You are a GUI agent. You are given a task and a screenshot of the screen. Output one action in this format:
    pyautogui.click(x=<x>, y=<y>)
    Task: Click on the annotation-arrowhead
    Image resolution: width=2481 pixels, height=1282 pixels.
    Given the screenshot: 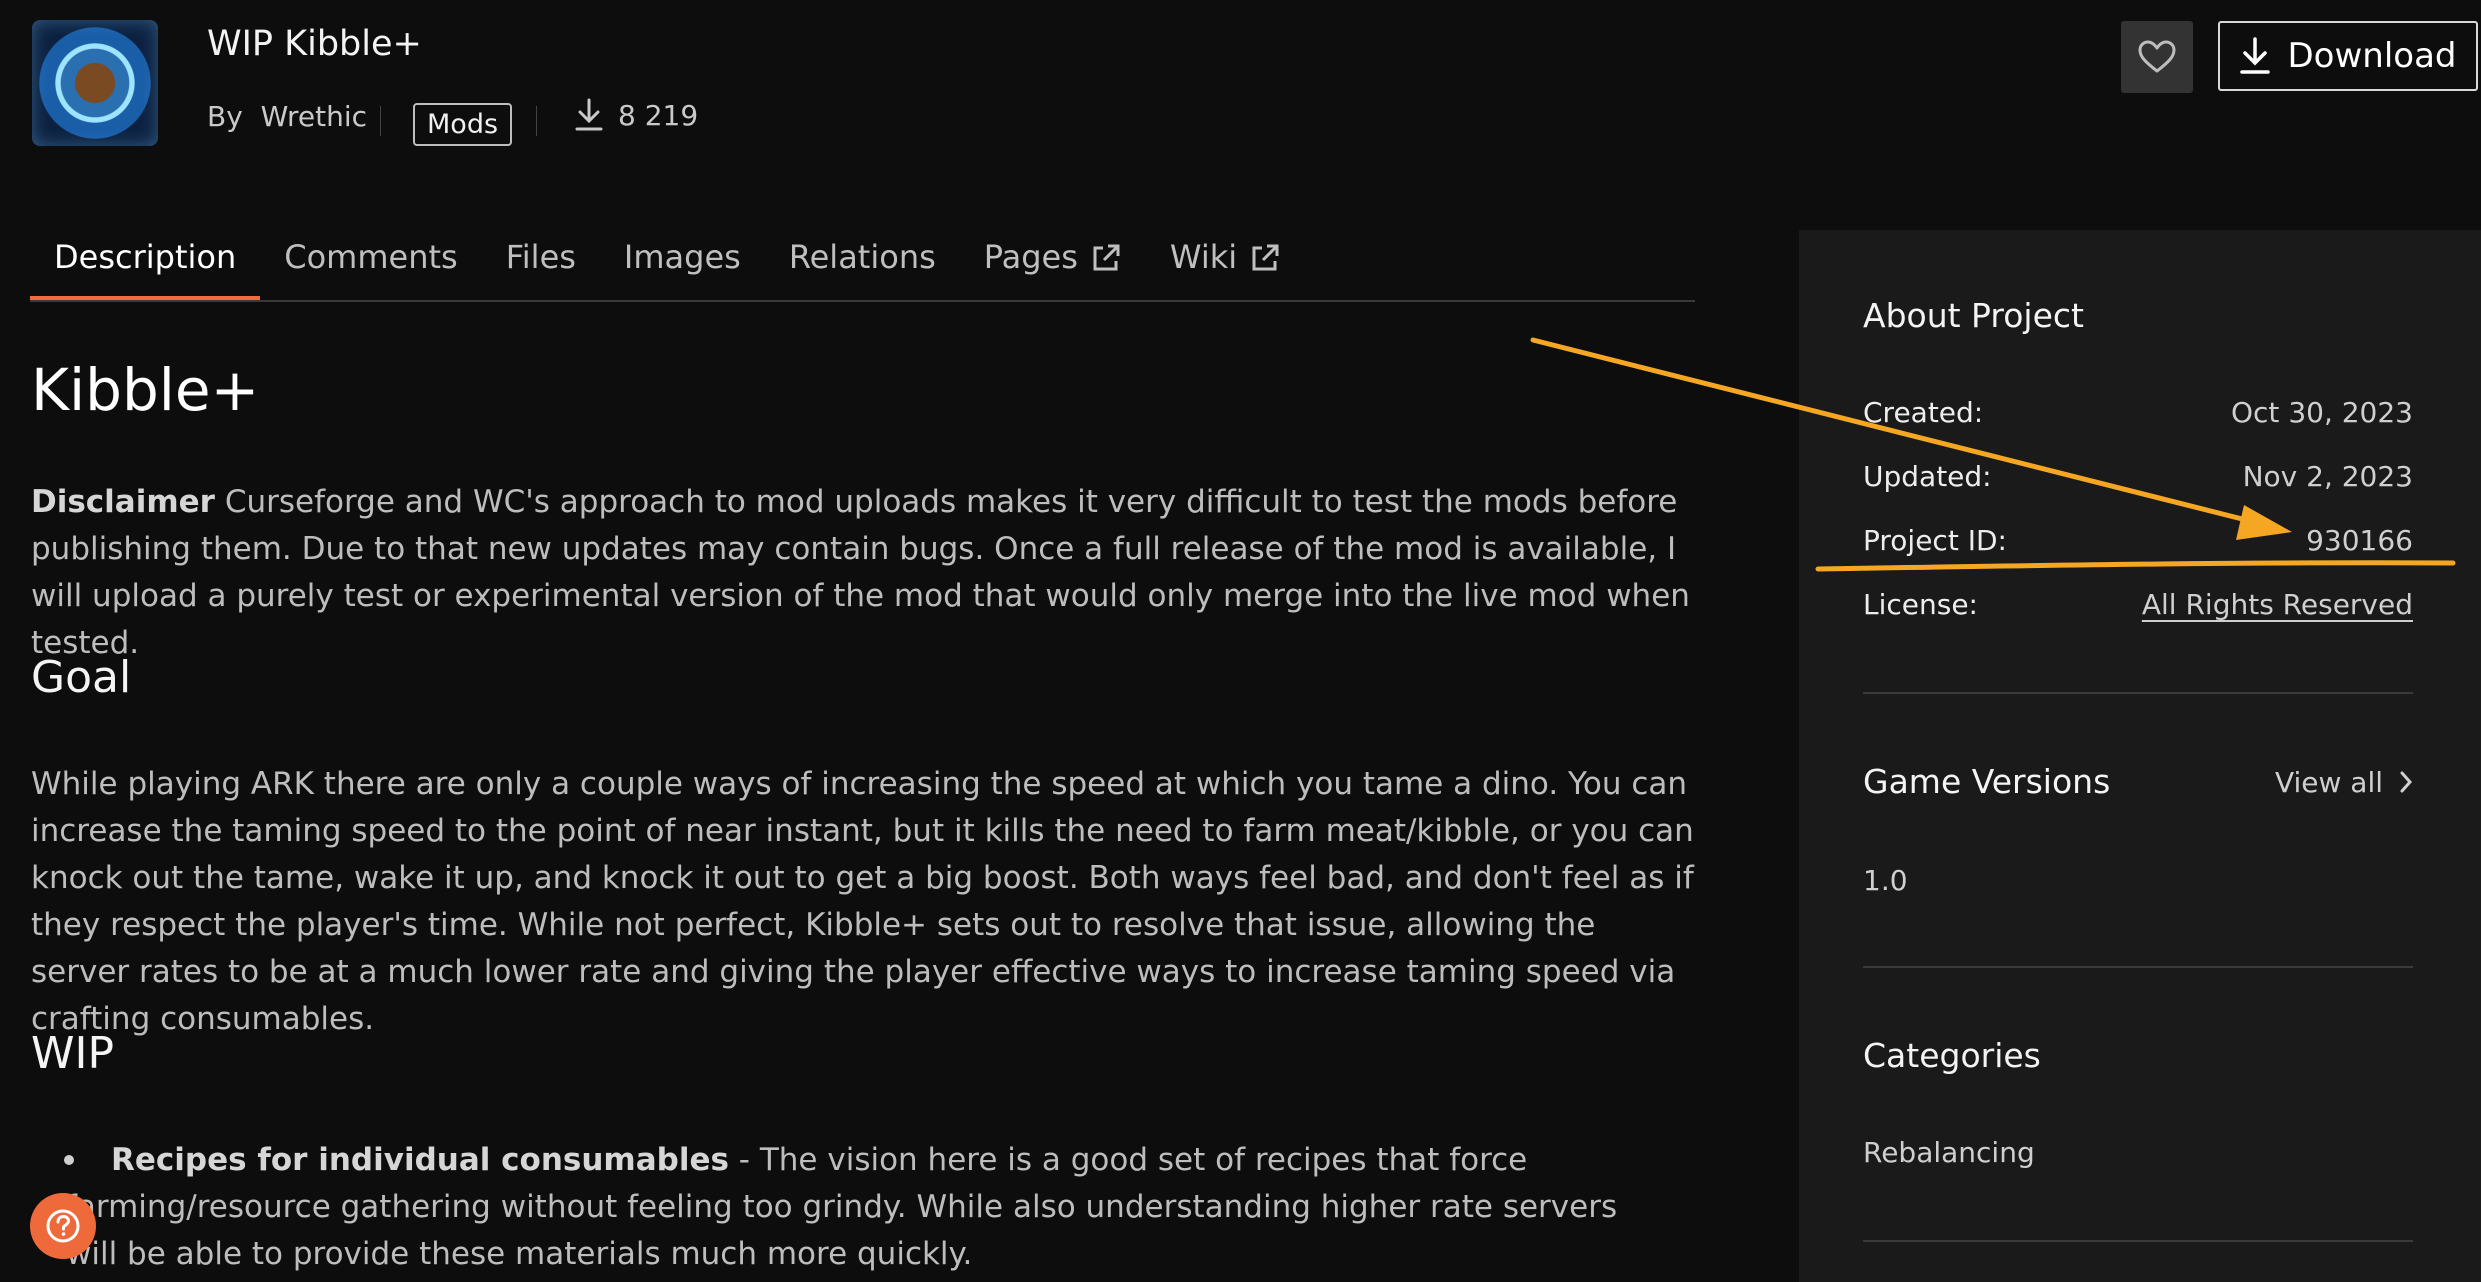 What is the action you would take?
    pyautogui.click(x=2264, y=522)
    